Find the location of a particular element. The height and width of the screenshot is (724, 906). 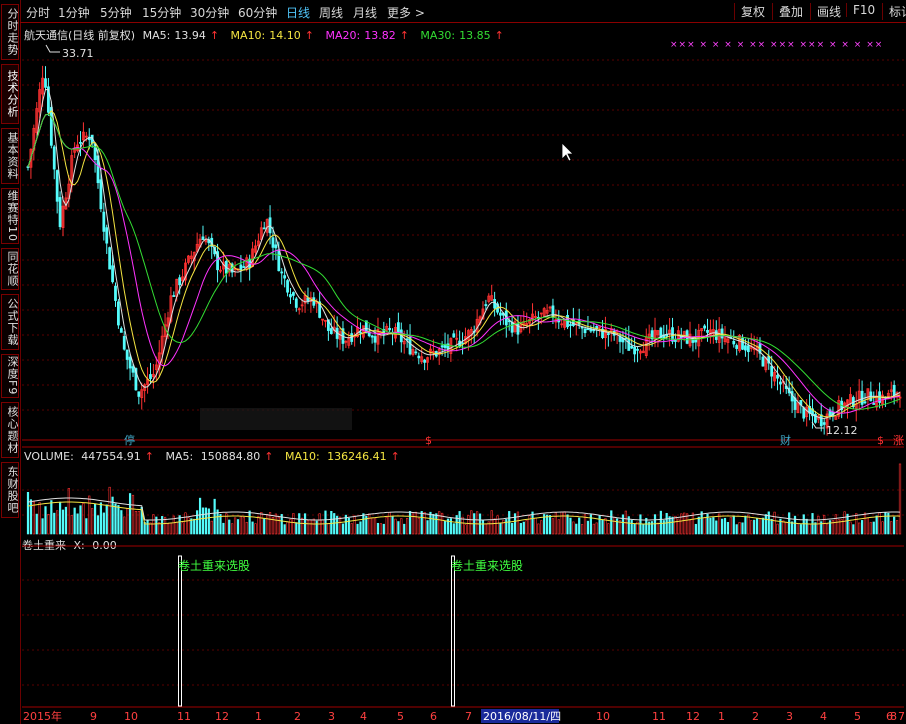

high-price-pointer is located at coordinates (52, 48).